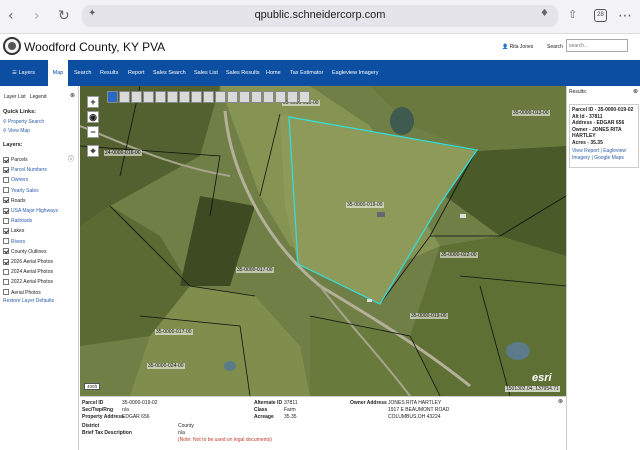 Image resolution: width=640 pixels, height=450 pixels. I want to click on parcel-number-label: 35-0000-019-00, so click(429, 316).